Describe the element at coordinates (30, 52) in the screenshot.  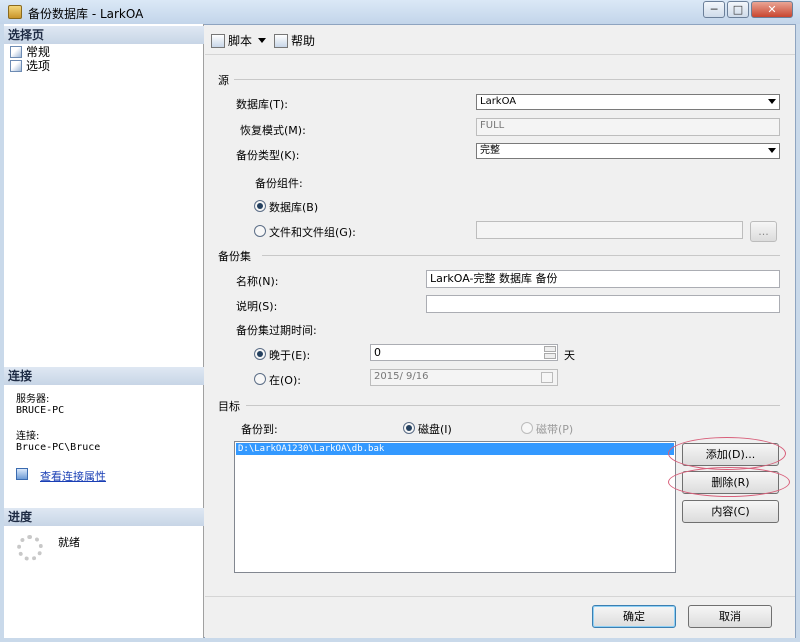
I see `nav-item-general: 常规` at that location.